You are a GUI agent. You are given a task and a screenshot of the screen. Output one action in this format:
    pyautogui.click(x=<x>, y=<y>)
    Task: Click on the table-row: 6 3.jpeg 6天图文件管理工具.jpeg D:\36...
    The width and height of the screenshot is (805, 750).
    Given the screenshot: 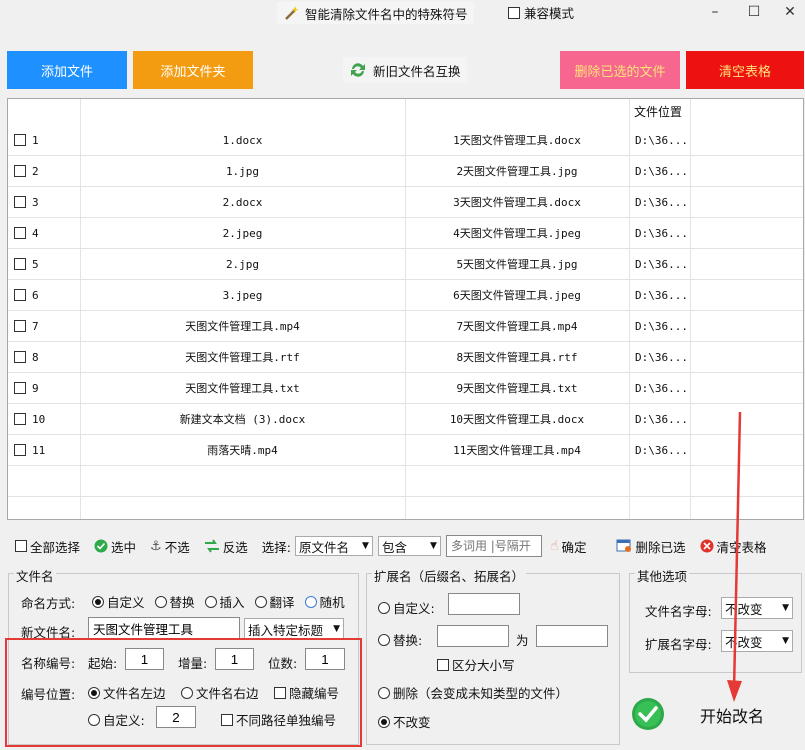 What is the action you would take?
    pyautogui.click(x=405, y=295)
    